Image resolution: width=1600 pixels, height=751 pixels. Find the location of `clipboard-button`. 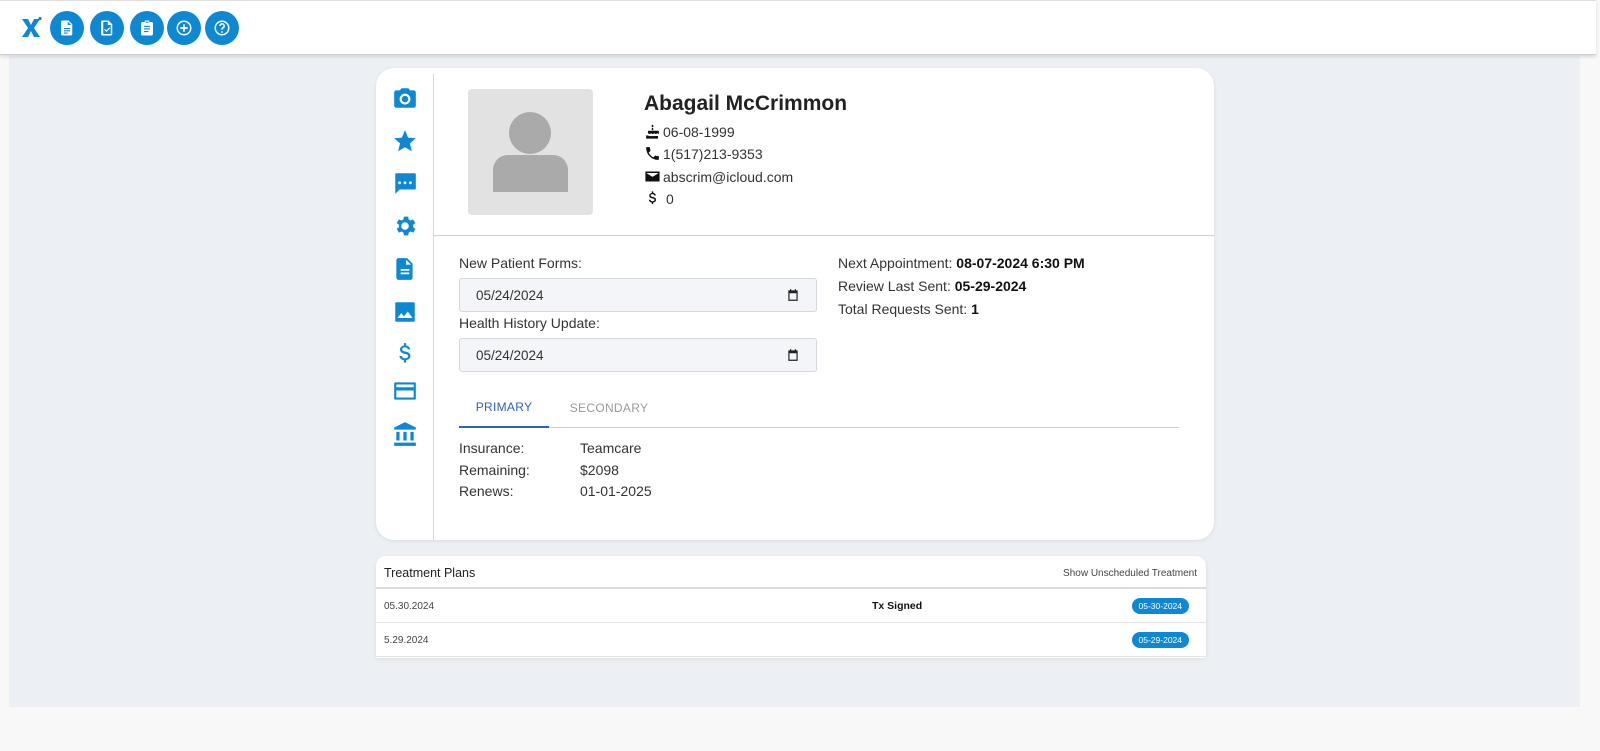

clipboard-button is located at coordinates (147, 28).